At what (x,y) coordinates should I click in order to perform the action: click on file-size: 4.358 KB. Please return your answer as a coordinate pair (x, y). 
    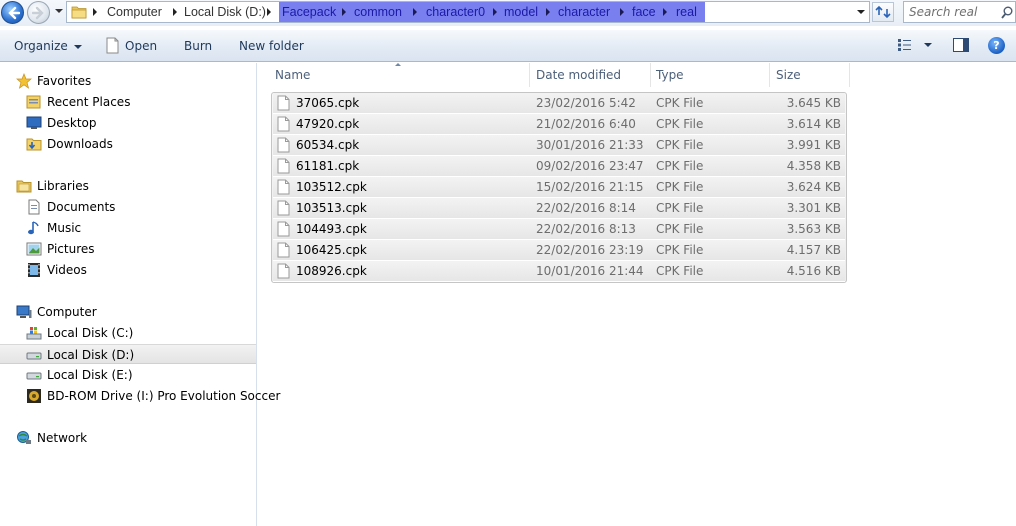
    Looking at the image, I should click on (813, 166).